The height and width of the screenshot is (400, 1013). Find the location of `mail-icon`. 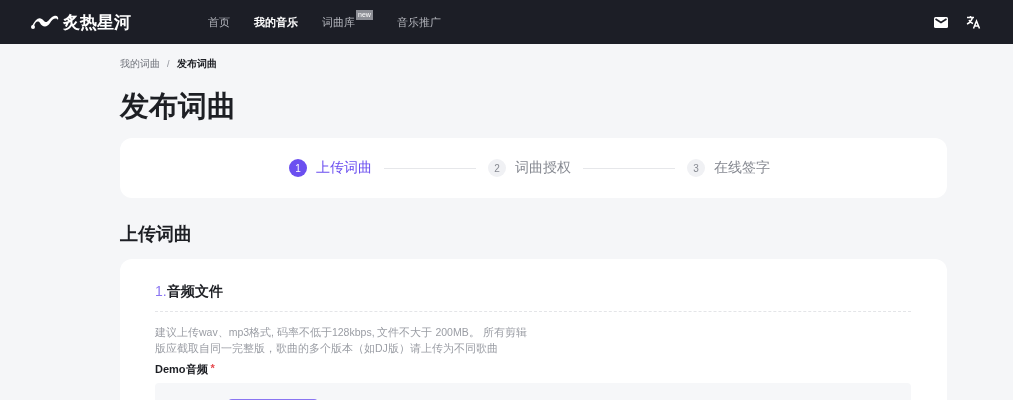

mail-icon is located at coordinates (941, 22).